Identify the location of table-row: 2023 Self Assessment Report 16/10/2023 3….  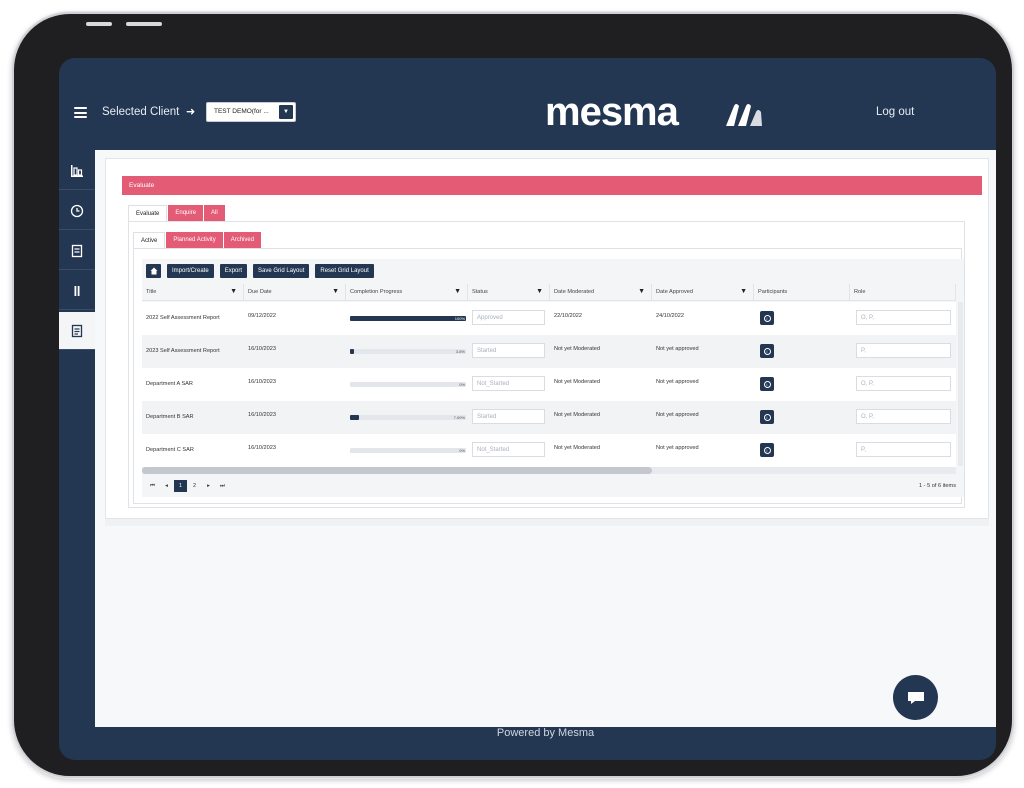
(549, 351).